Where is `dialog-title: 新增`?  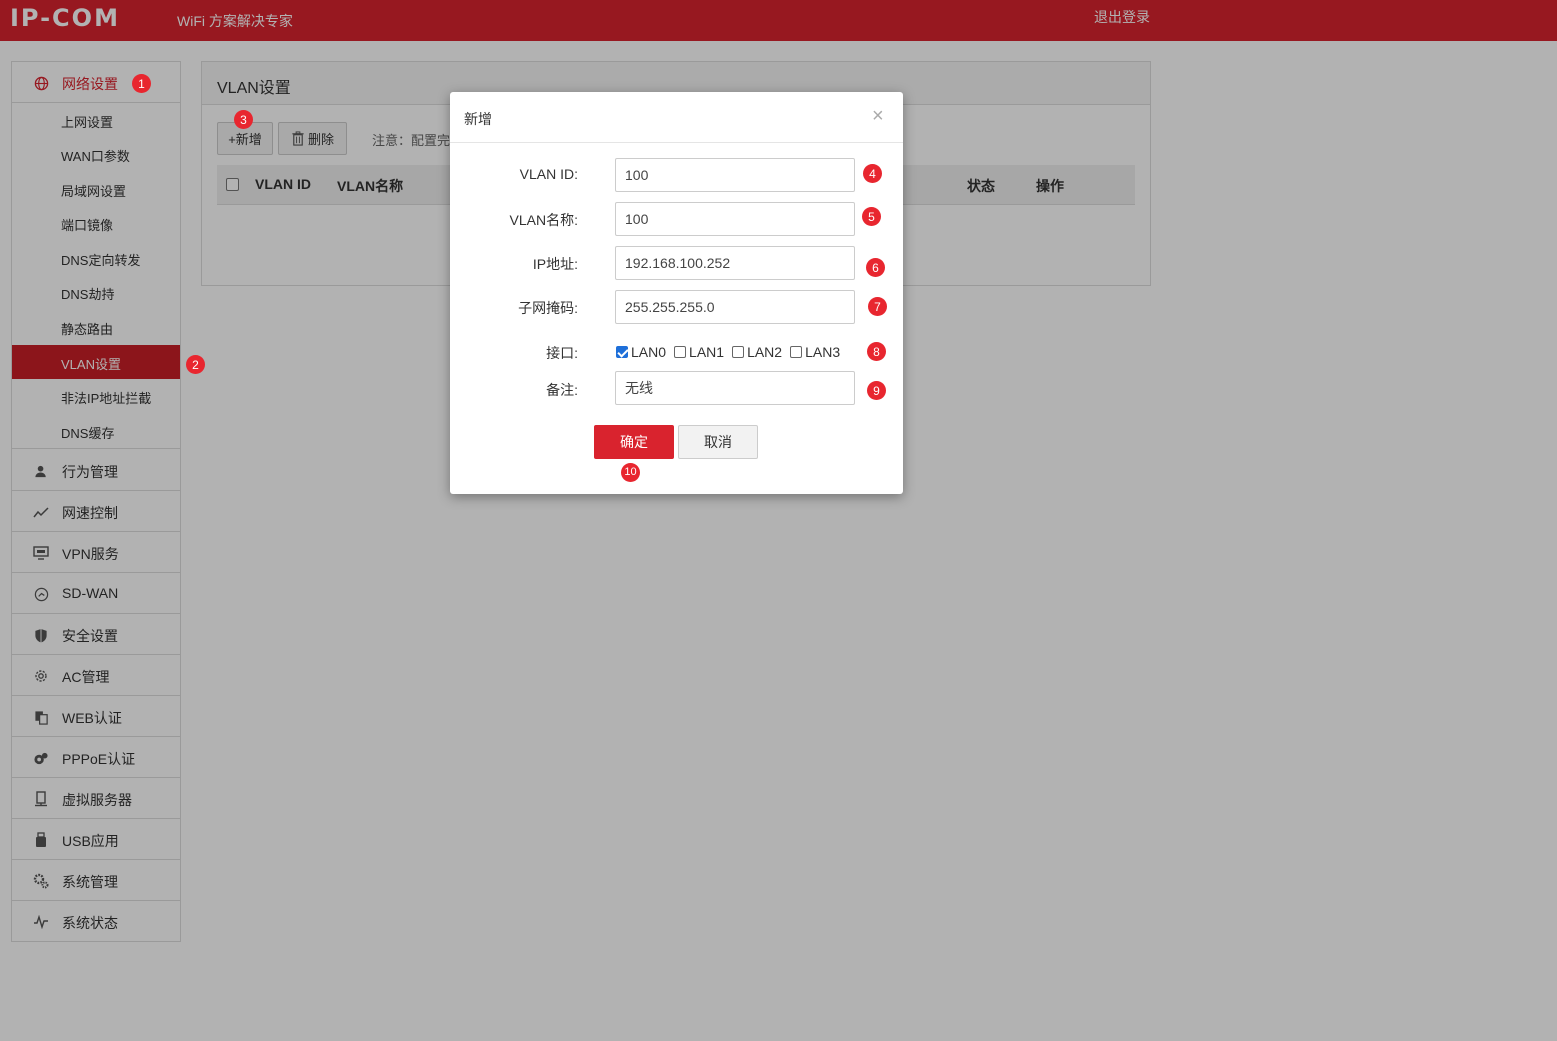 dialog-title: 新增 is located at coordinates (478, 119).